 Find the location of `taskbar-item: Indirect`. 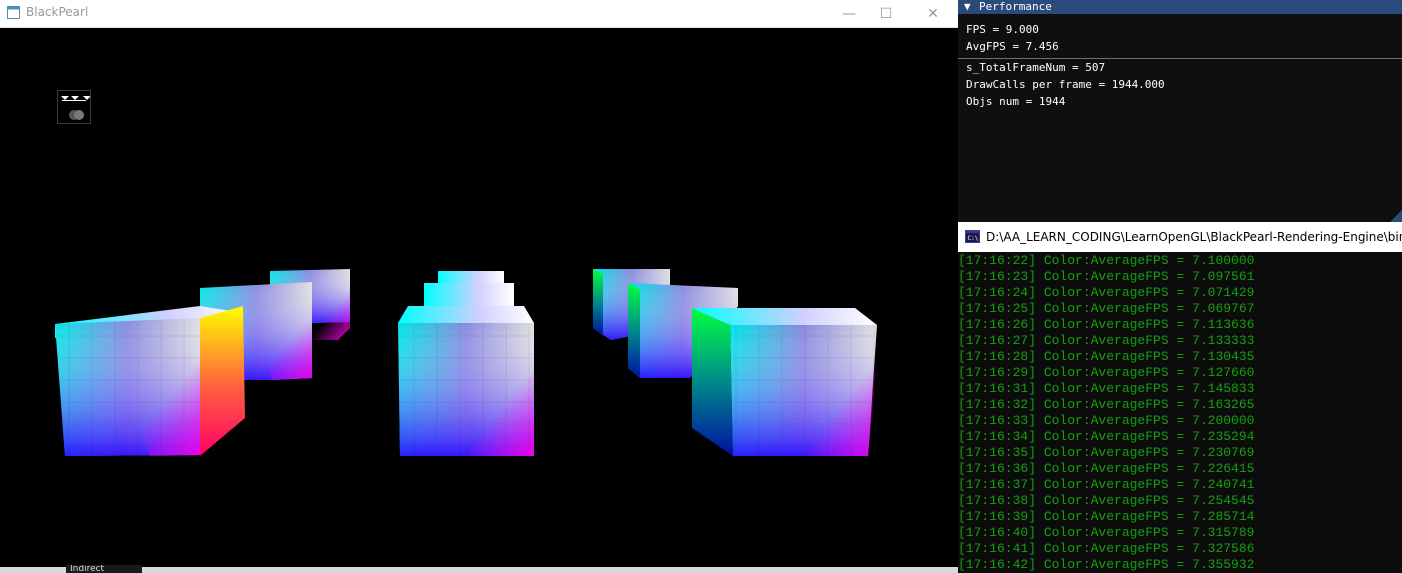

taskbar-item: Indirect is located at coordinates (104, 569).